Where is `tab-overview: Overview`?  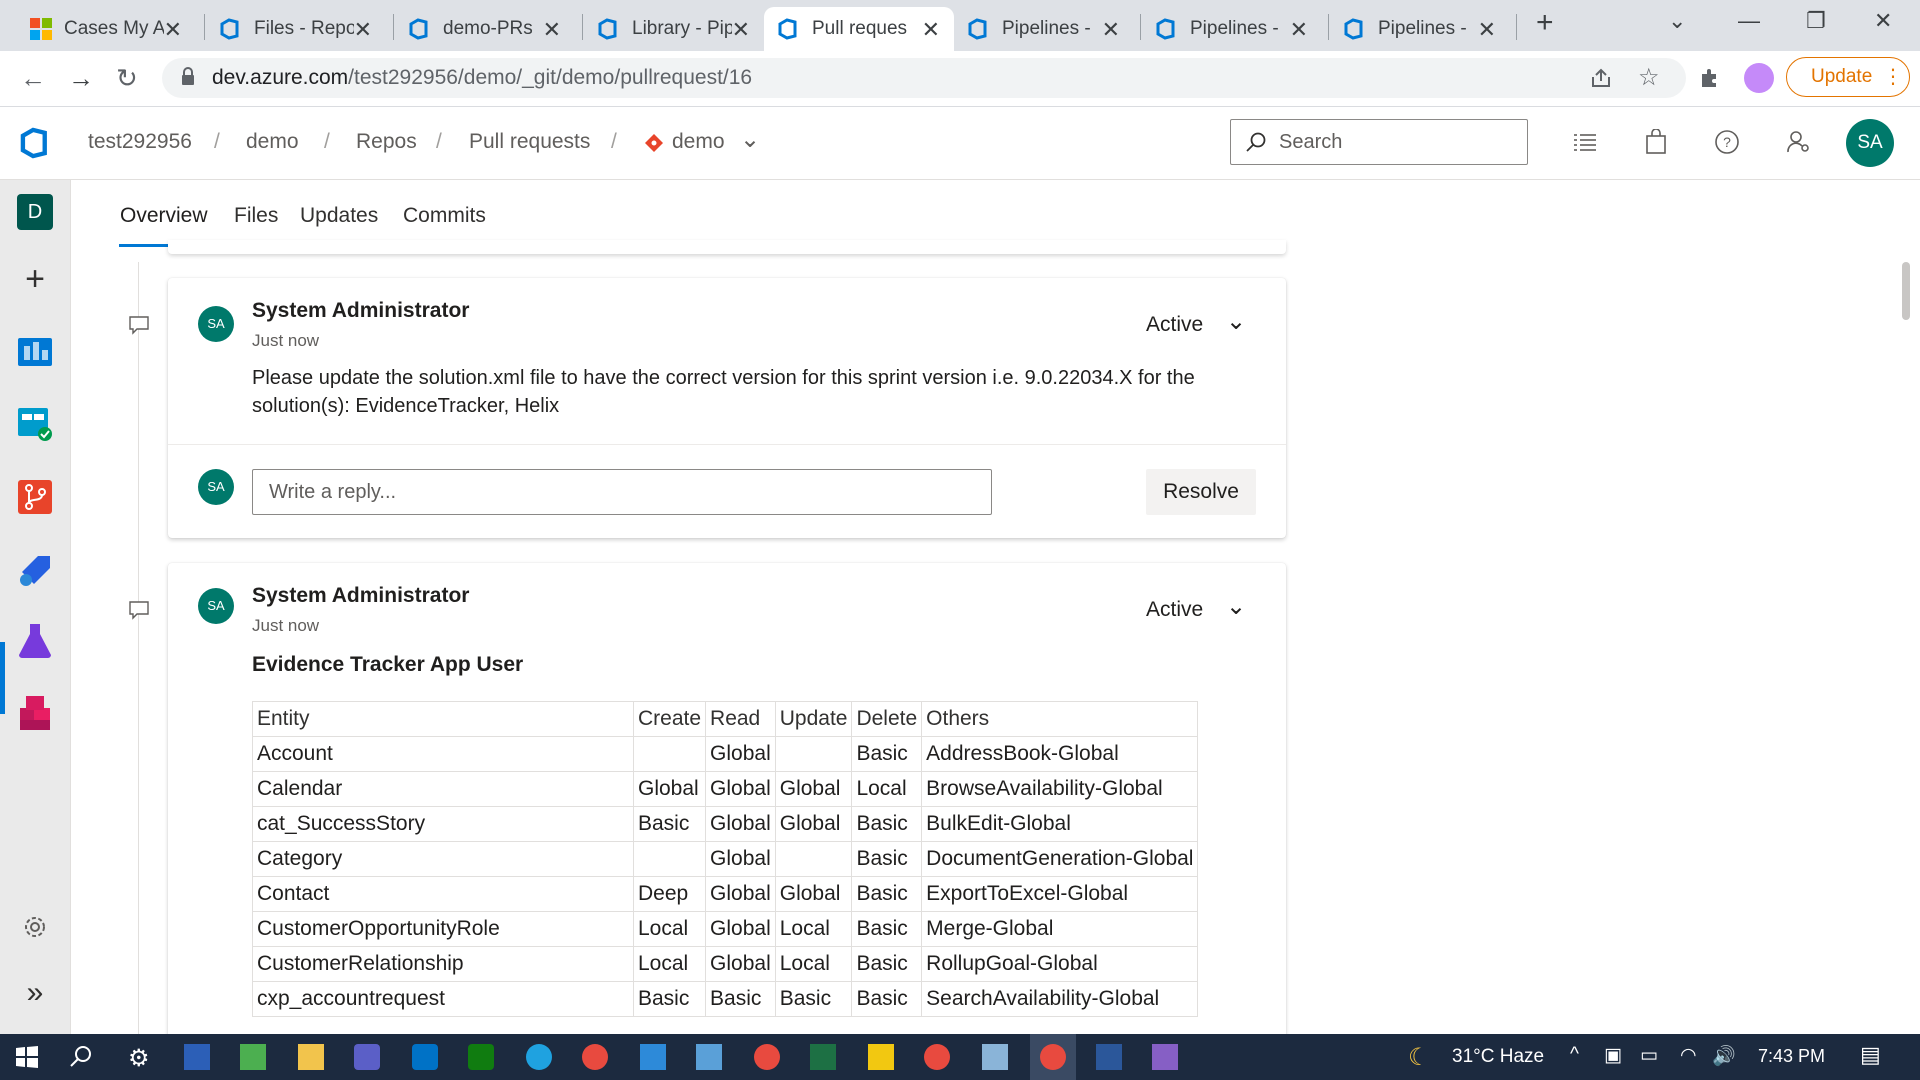 tab-overview: Overview is located at coordinates (164, 216).